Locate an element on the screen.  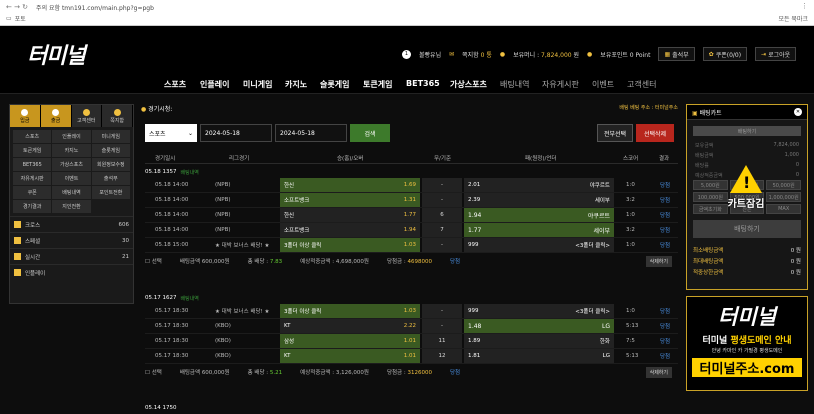
menu-token: 토큰게임 is located at coordinates (377, 84).